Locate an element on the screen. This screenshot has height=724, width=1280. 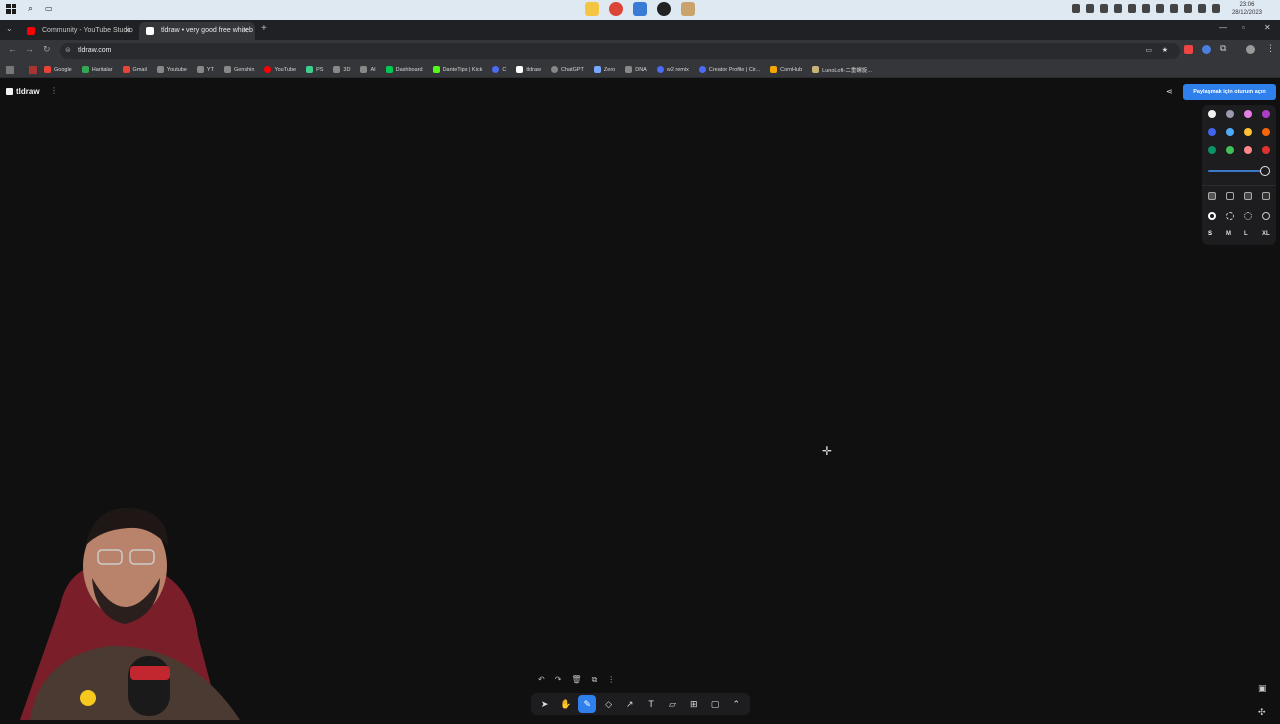
color-swatch-red is located at coordinates (1266, 150).